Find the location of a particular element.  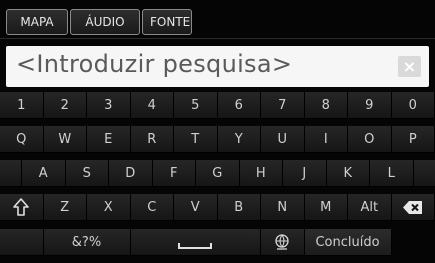

key-7: 7 is located at coordinates (283, 105).